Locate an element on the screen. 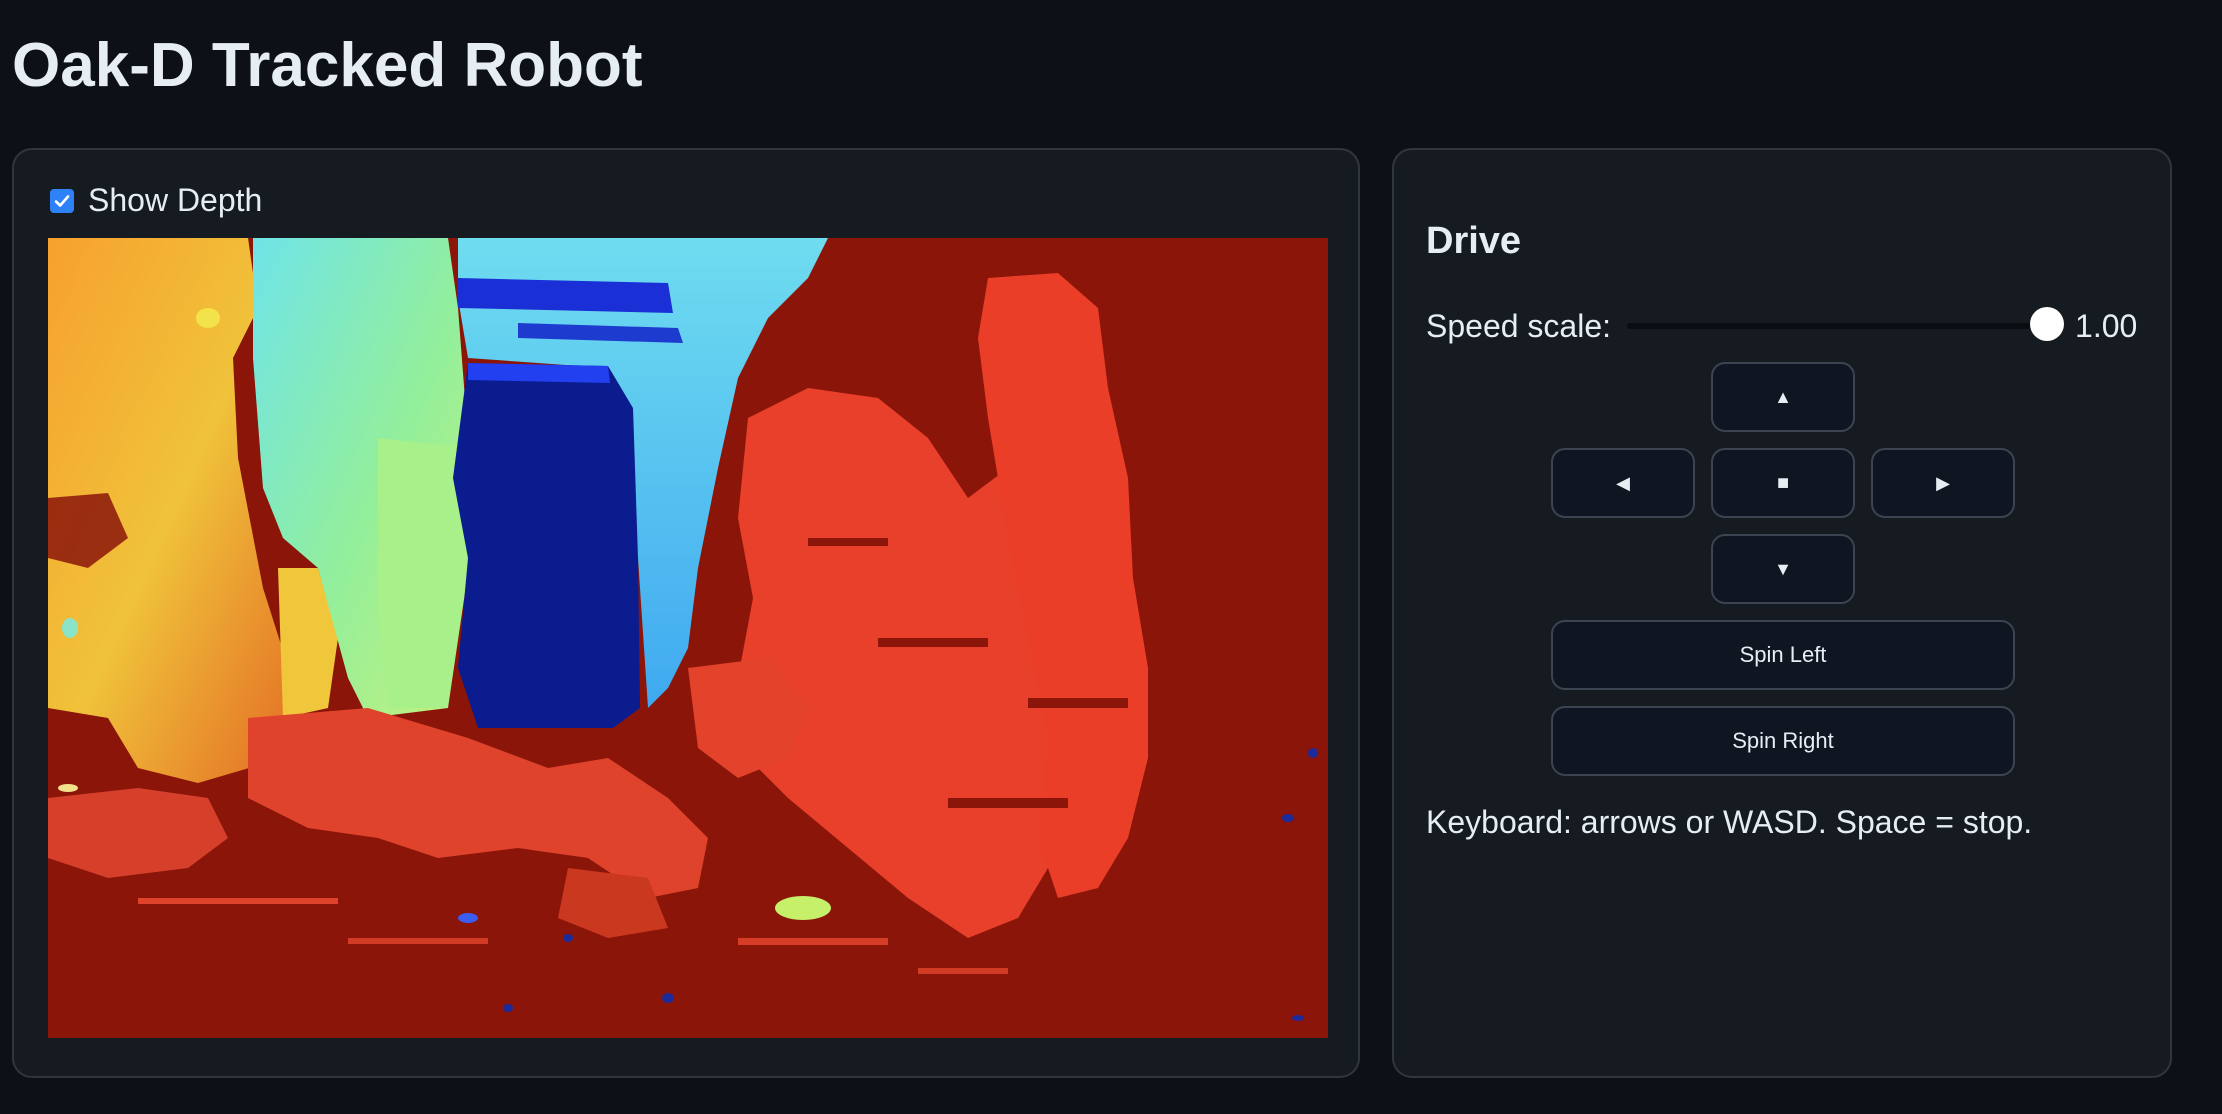 The image size is (2222, 1114). arrow-right-icon: ▶ is located at coordinates (1943, 482).